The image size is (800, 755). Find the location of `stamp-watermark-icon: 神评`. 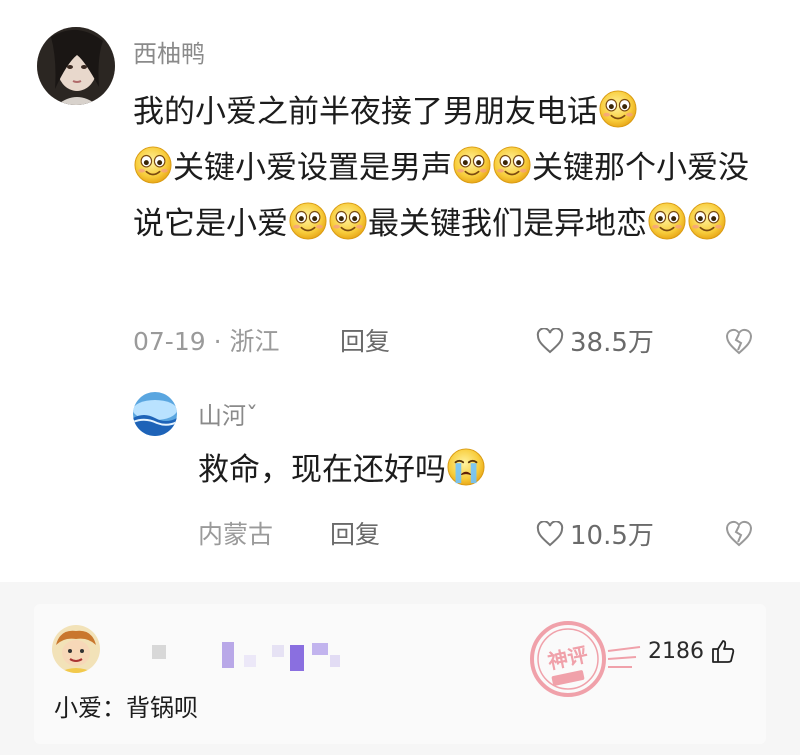

stamp-watermark-icon: 神评 is located at coordinates (585, 659).